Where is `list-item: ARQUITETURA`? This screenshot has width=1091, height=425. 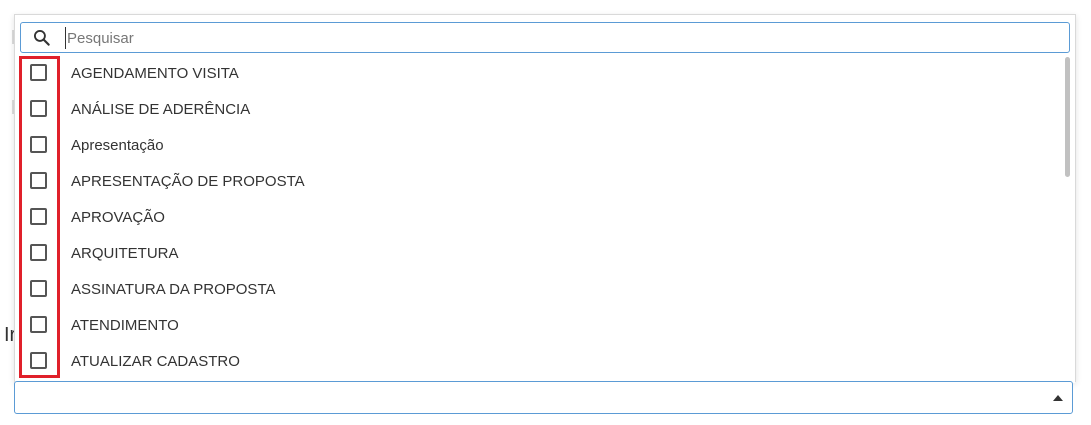 list-item: ARQUITETURA is located at coordinates (538, 253).